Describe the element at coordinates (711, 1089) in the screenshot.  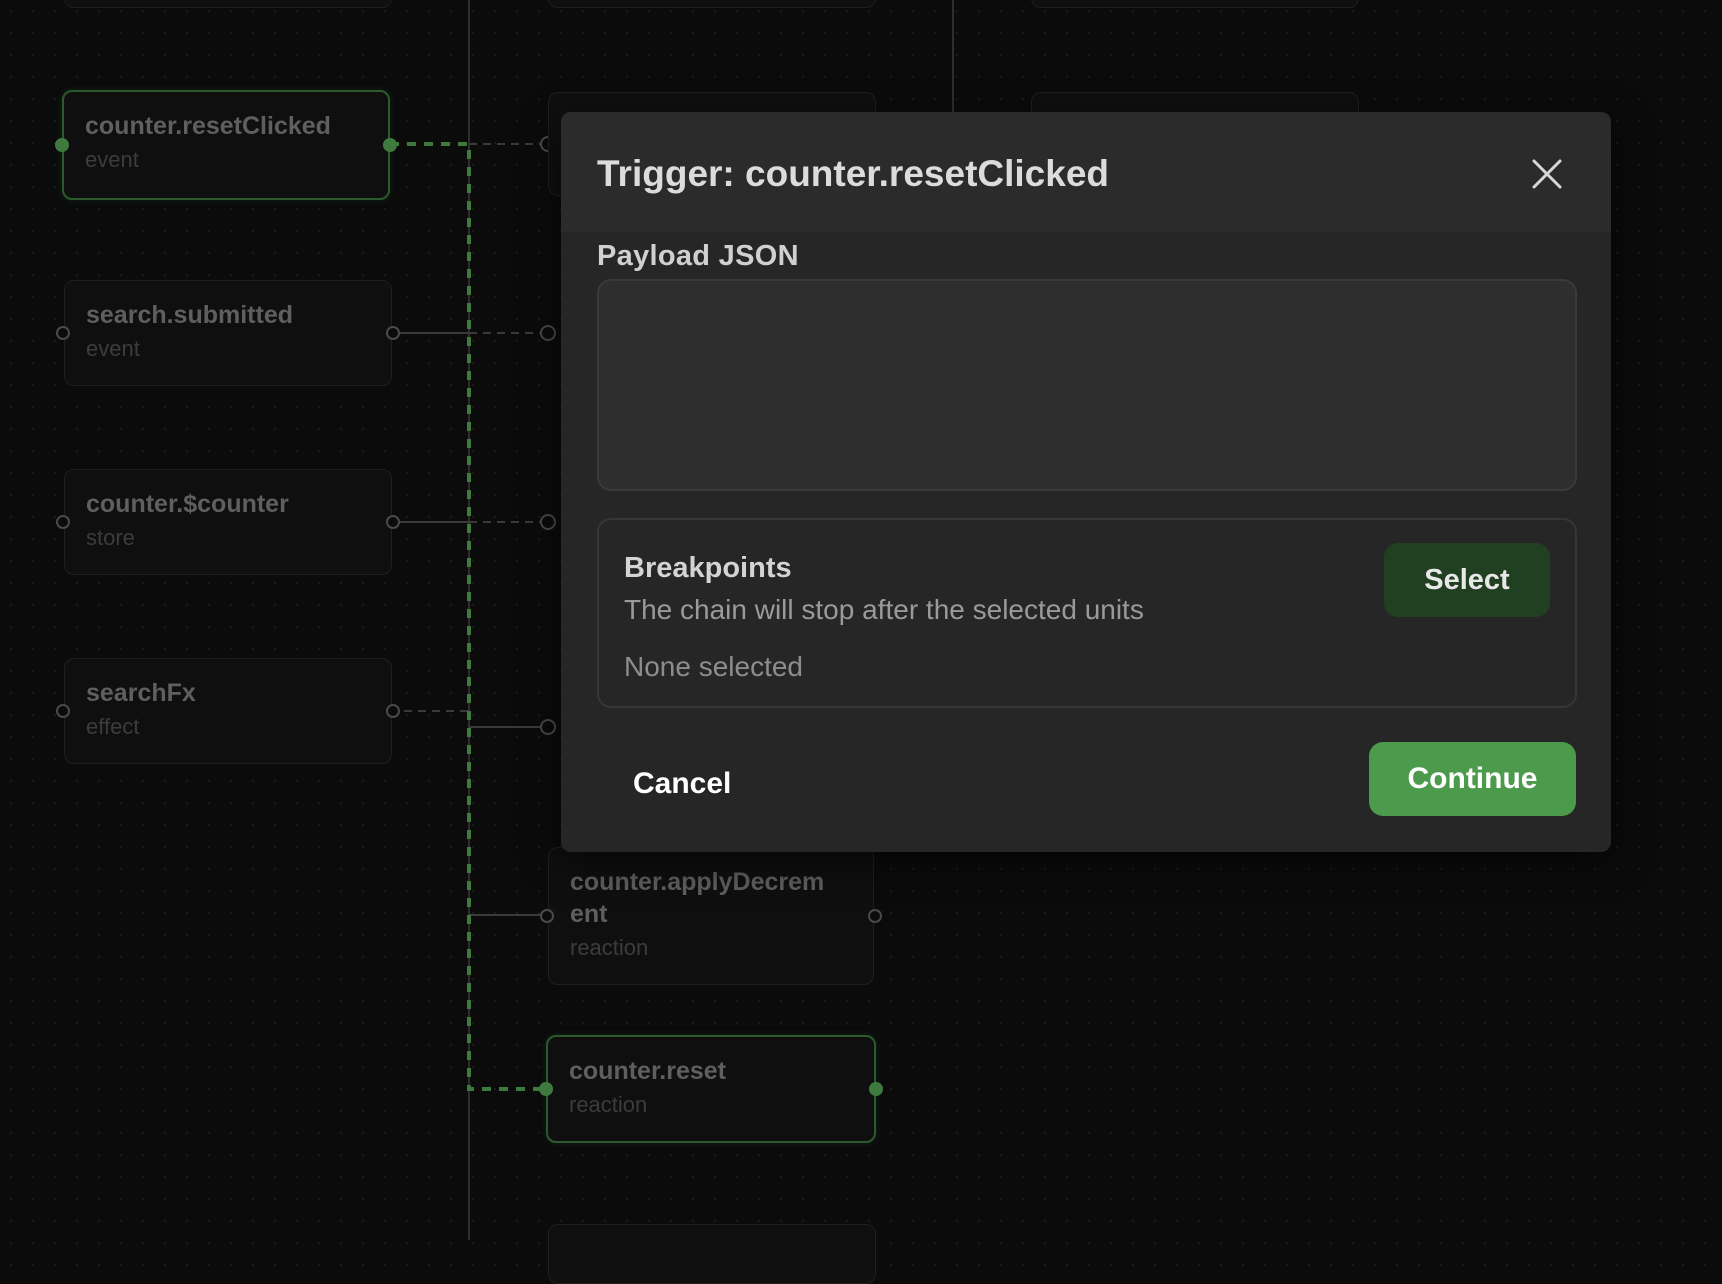
I see `graph-node-counter-reset: counter.reset reaction` at that location.